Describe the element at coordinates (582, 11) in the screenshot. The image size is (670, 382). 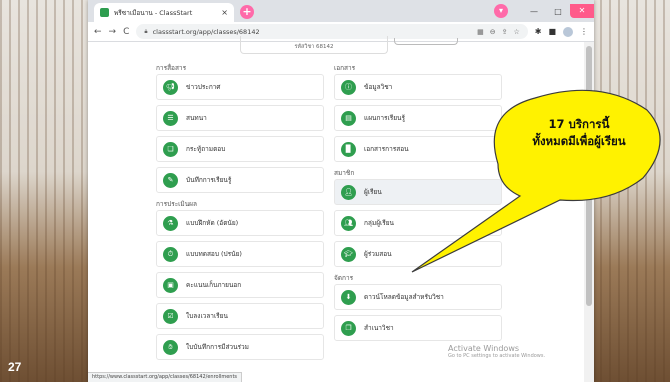
I see `close-window-button: ✕` at that location.